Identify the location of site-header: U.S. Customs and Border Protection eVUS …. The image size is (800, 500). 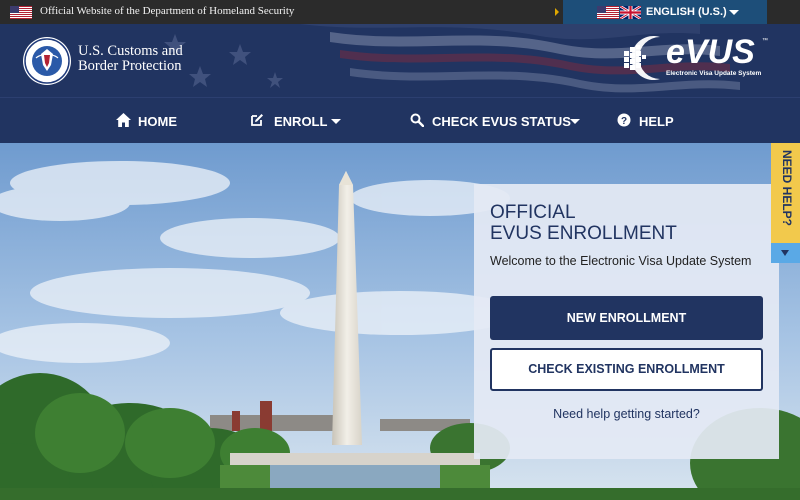
(400, 60).